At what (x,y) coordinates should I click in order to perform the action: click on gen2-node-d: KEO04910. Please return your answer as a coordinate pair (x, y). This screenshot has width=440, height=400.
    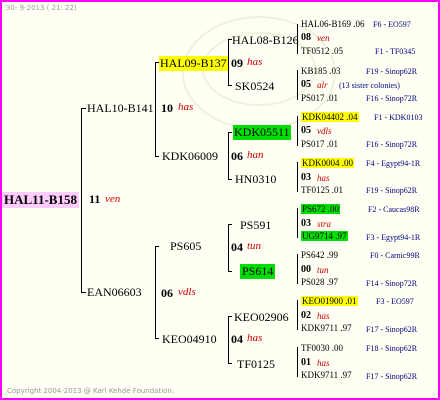
    Looking at the image, I should click on (189, 339).